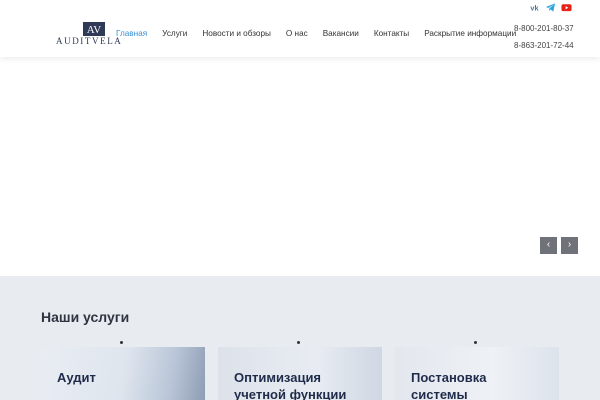  Describe the element at coordinates (544, 28) in the screenshot. I see `phone-1: 8-800-201-80-37` at that location.